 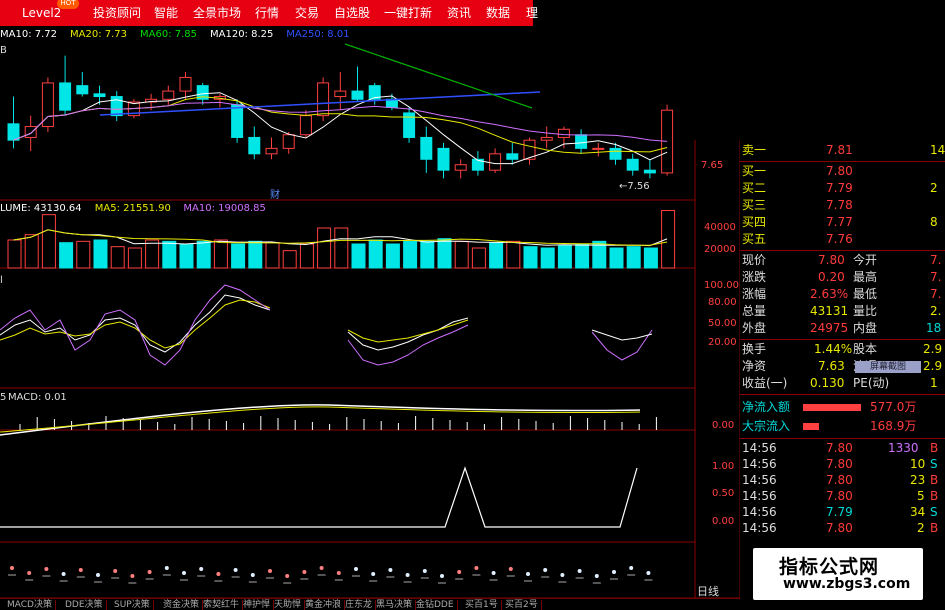 I want to click on screenshot-overlay: 屏幕截图, so click(x=888, y=367).